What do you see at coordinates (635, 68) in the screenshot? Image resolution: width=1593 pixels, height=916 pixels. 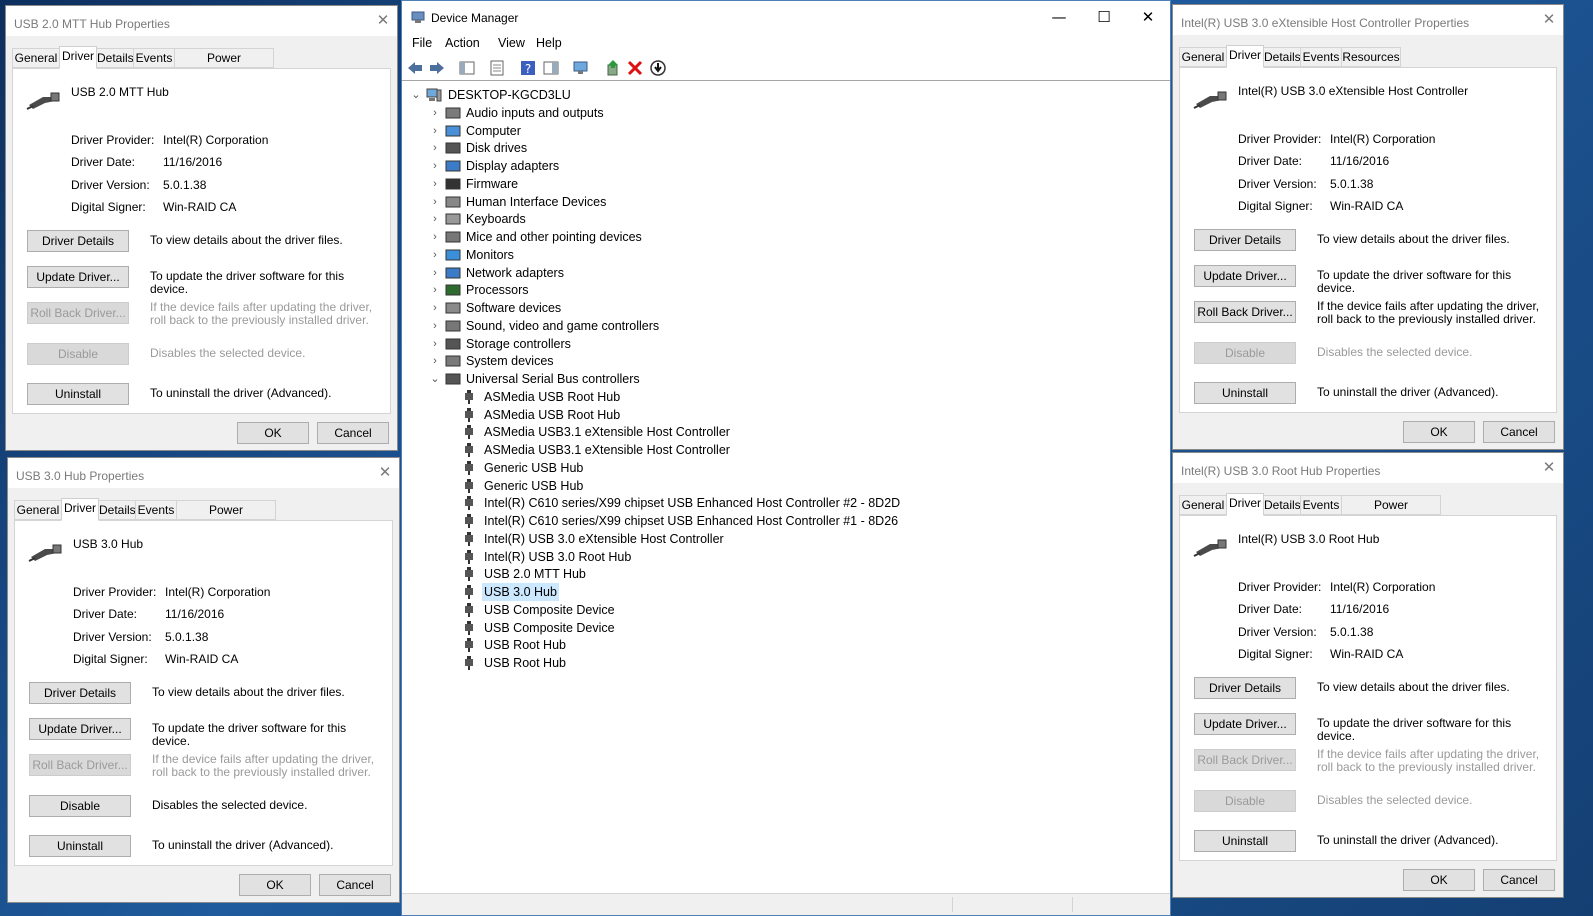 I see `uninstall-device-icon` at bounding box center [635, 68].